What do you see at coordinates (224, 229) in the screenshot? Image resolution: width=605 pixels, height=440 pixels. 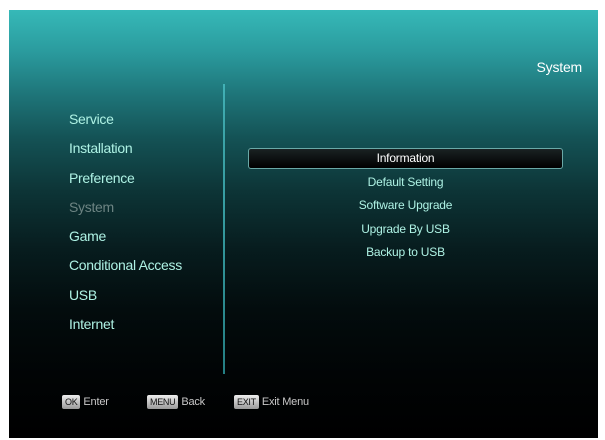 I see `menu-divider` at bounding box center [224, 229].